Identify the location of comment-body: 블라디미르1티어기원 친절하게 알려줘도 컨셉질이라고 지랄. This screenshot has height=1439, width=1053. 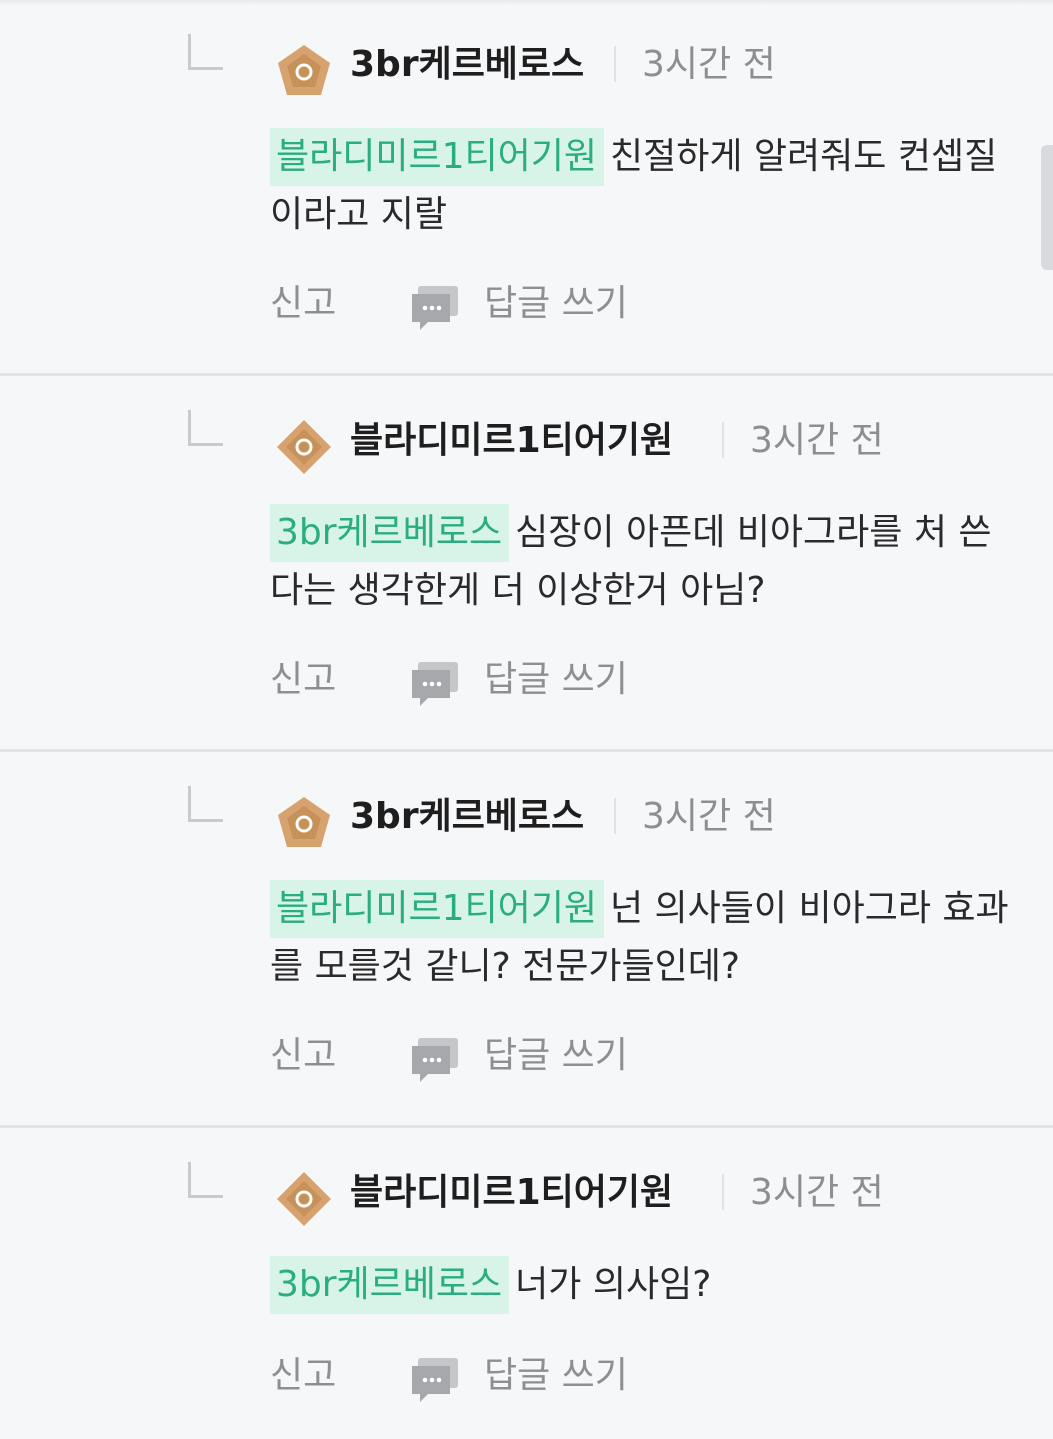
(640, 186).